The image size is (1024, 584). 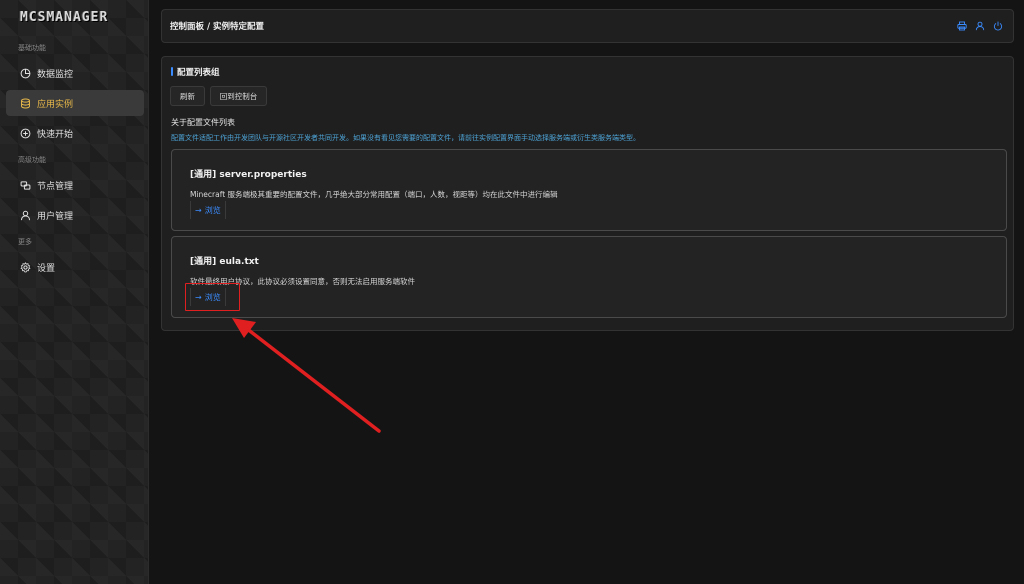 What do you see at coordinates (195, 72) in the screenshot?
I see `section-title: 配置列表组` at bounding box center [195, 72].